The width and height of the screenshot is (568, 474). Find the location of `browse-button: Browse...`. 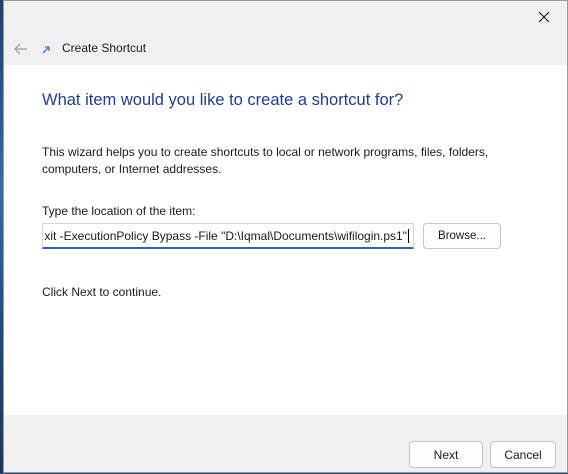

browse-button: Browse... is located at coordinates (462, 236).